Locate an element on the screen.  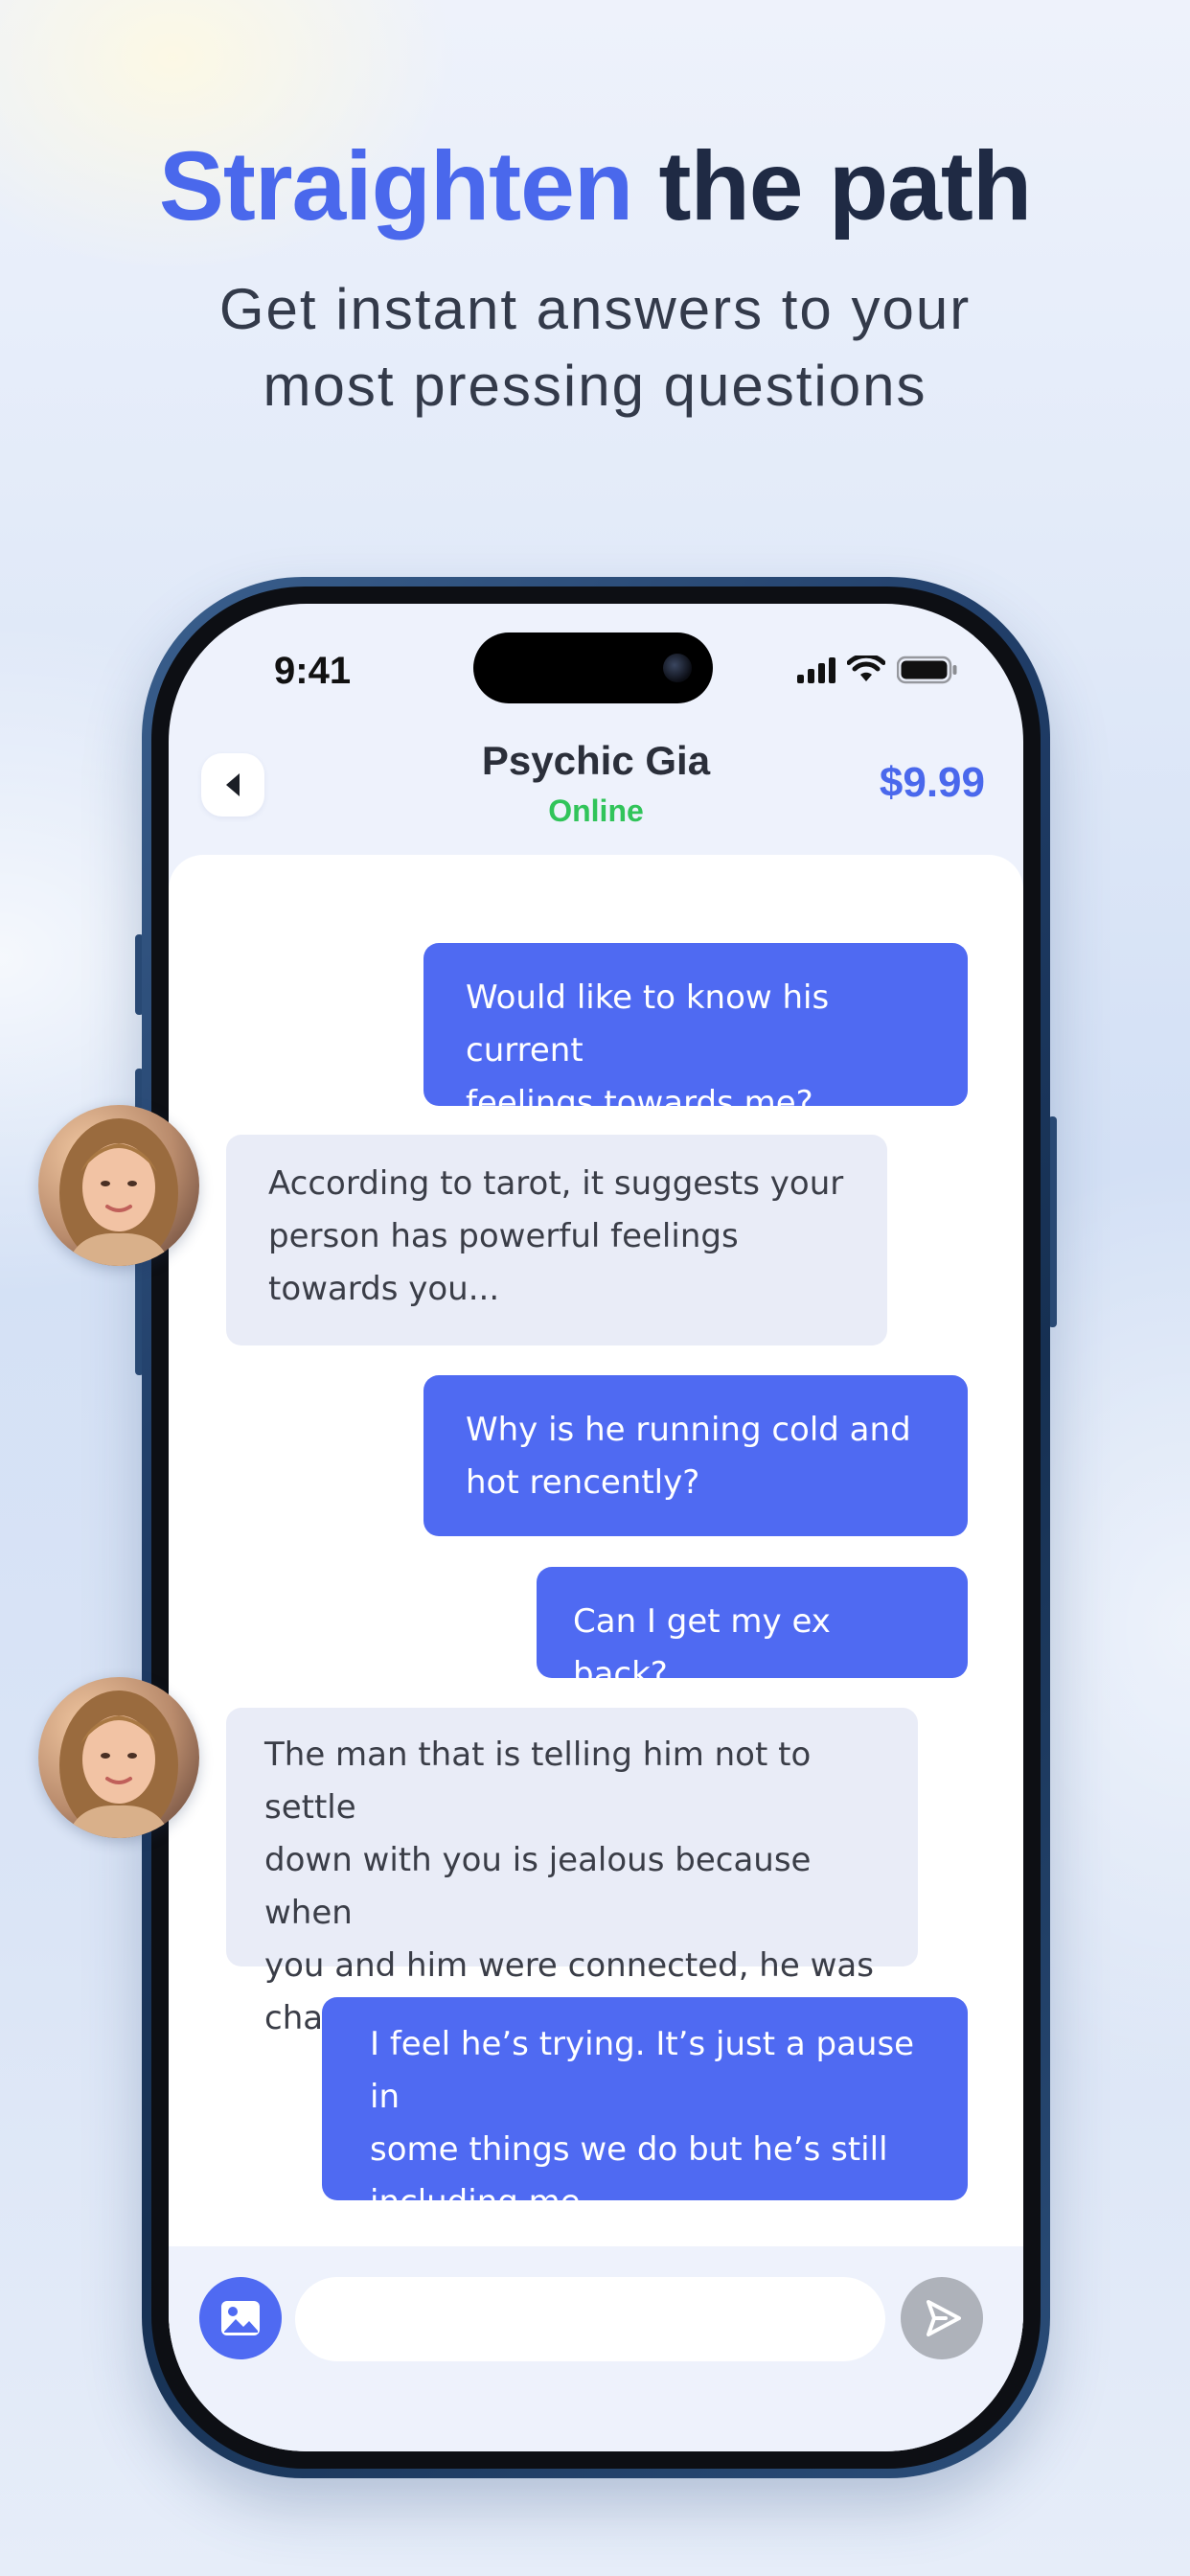
status-time: 9:41 is located at coordinates (313, 671).